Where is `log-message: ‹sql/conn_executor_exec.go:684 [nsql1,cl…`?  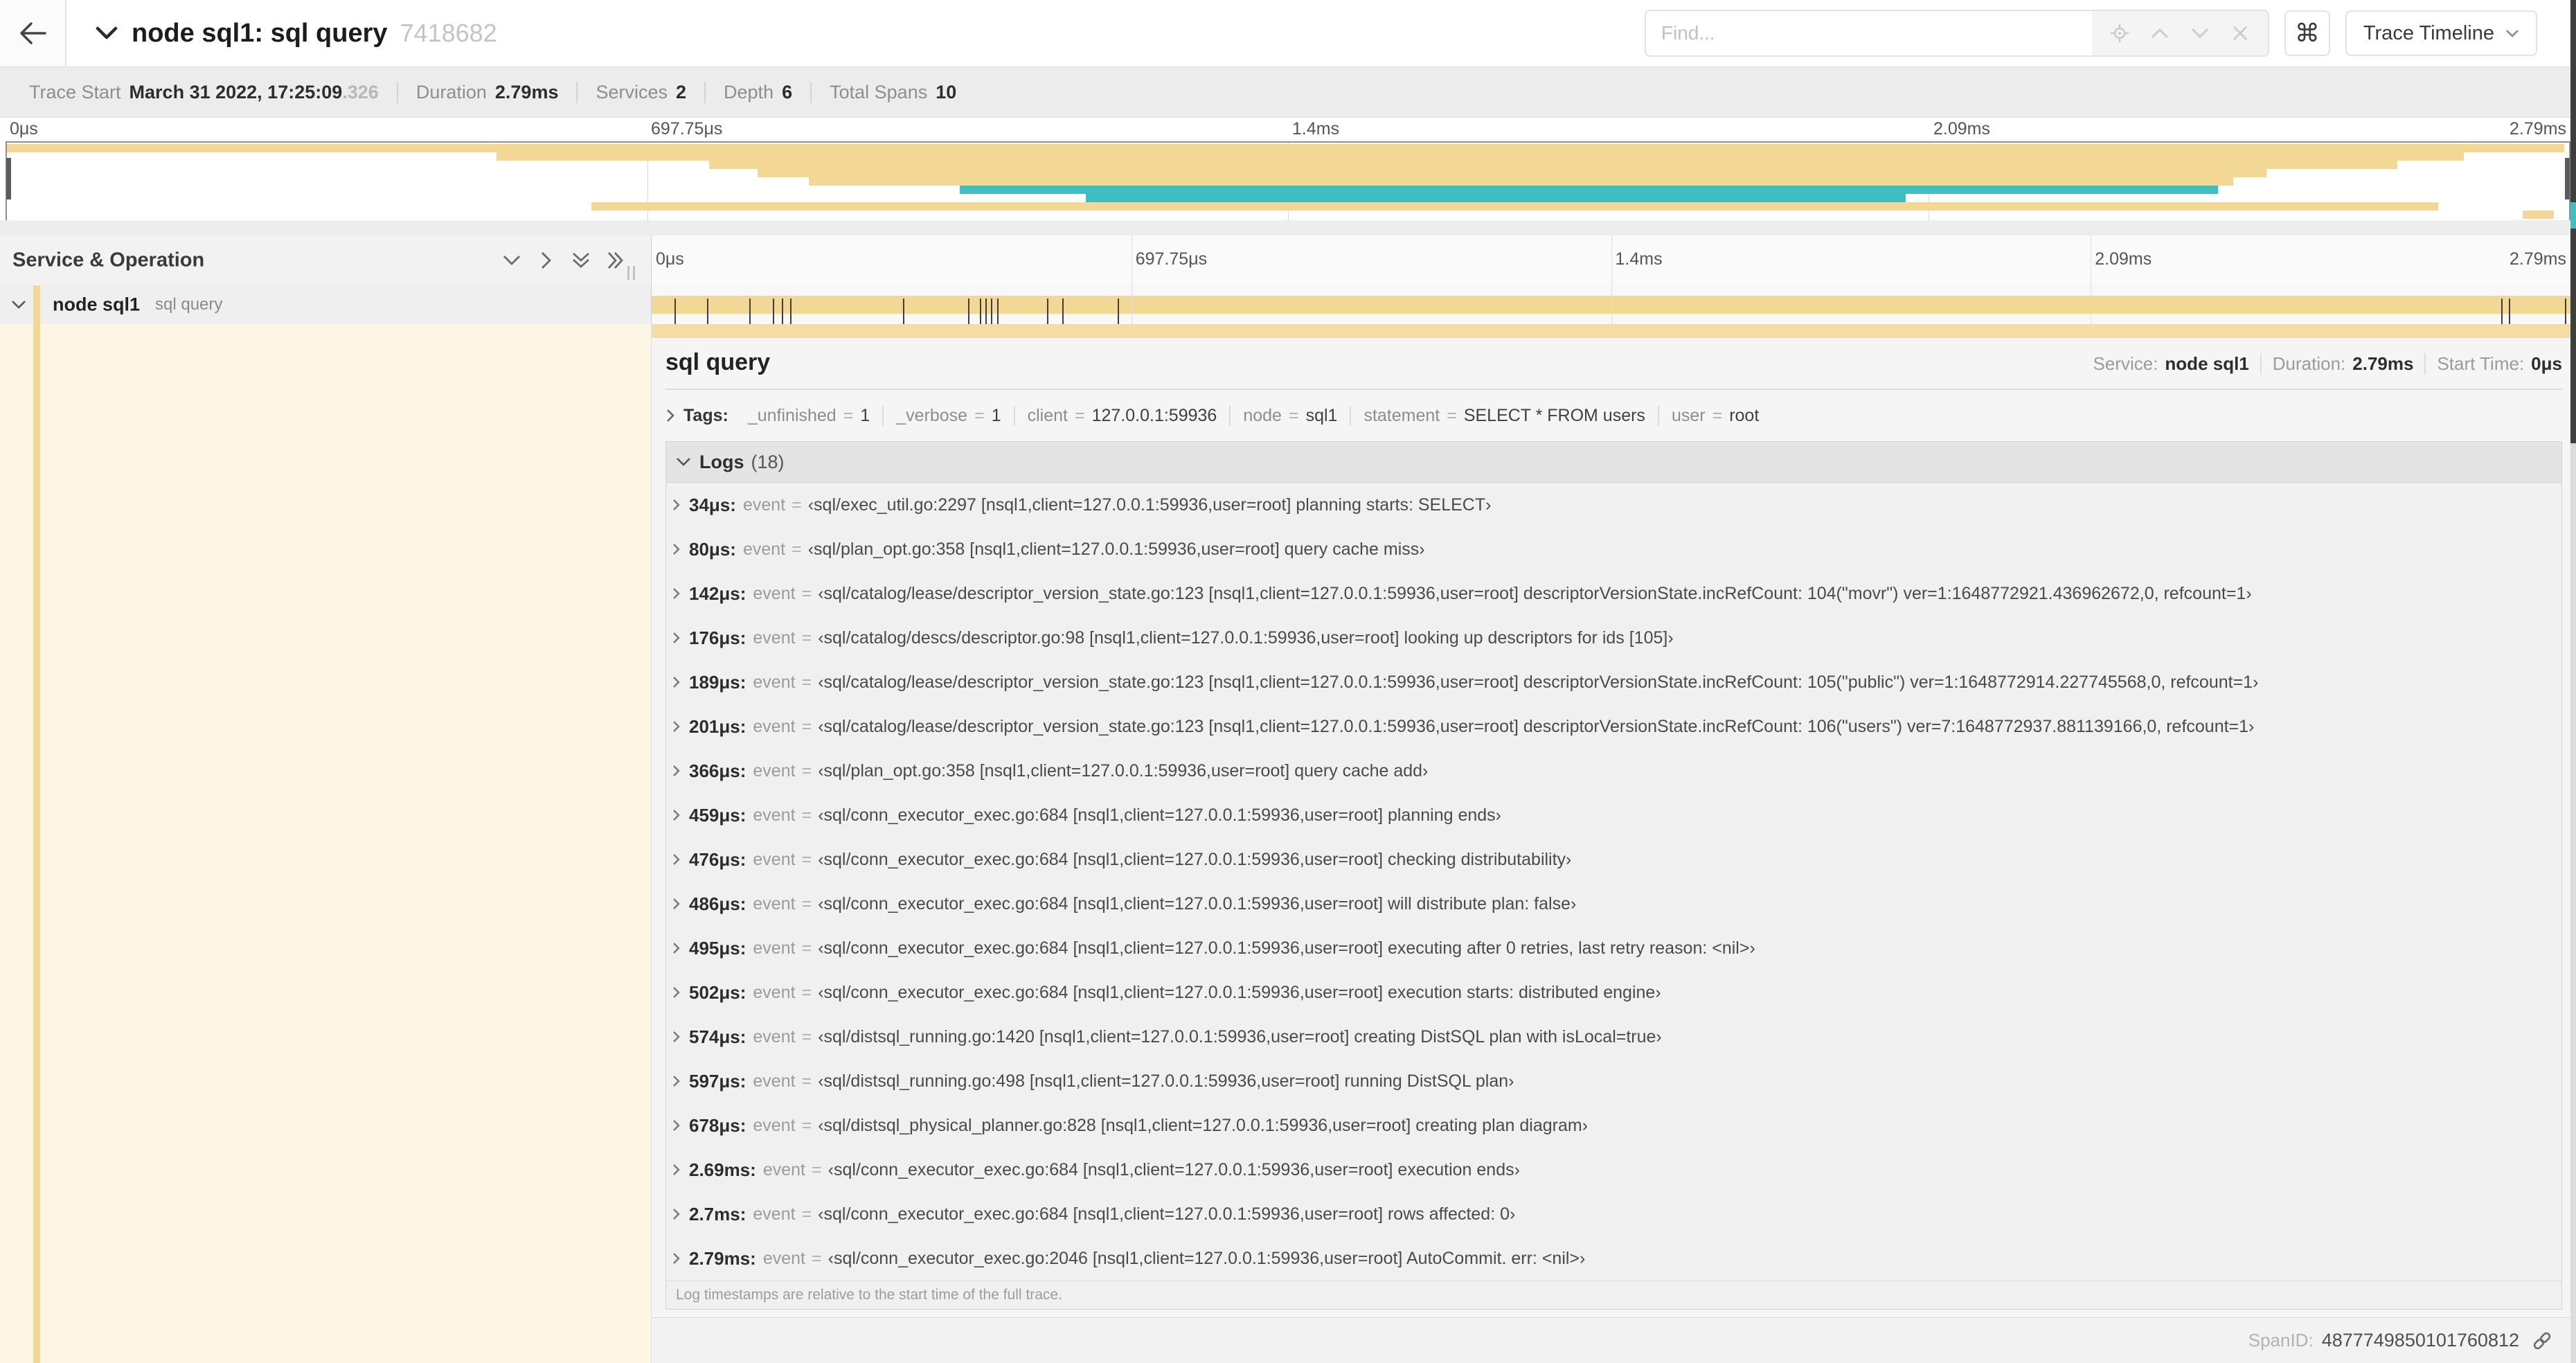
log-message: ‹sql/conn_executor_exec.go:684 [nsql1,cl… is located at coordinates (1174, 1169).